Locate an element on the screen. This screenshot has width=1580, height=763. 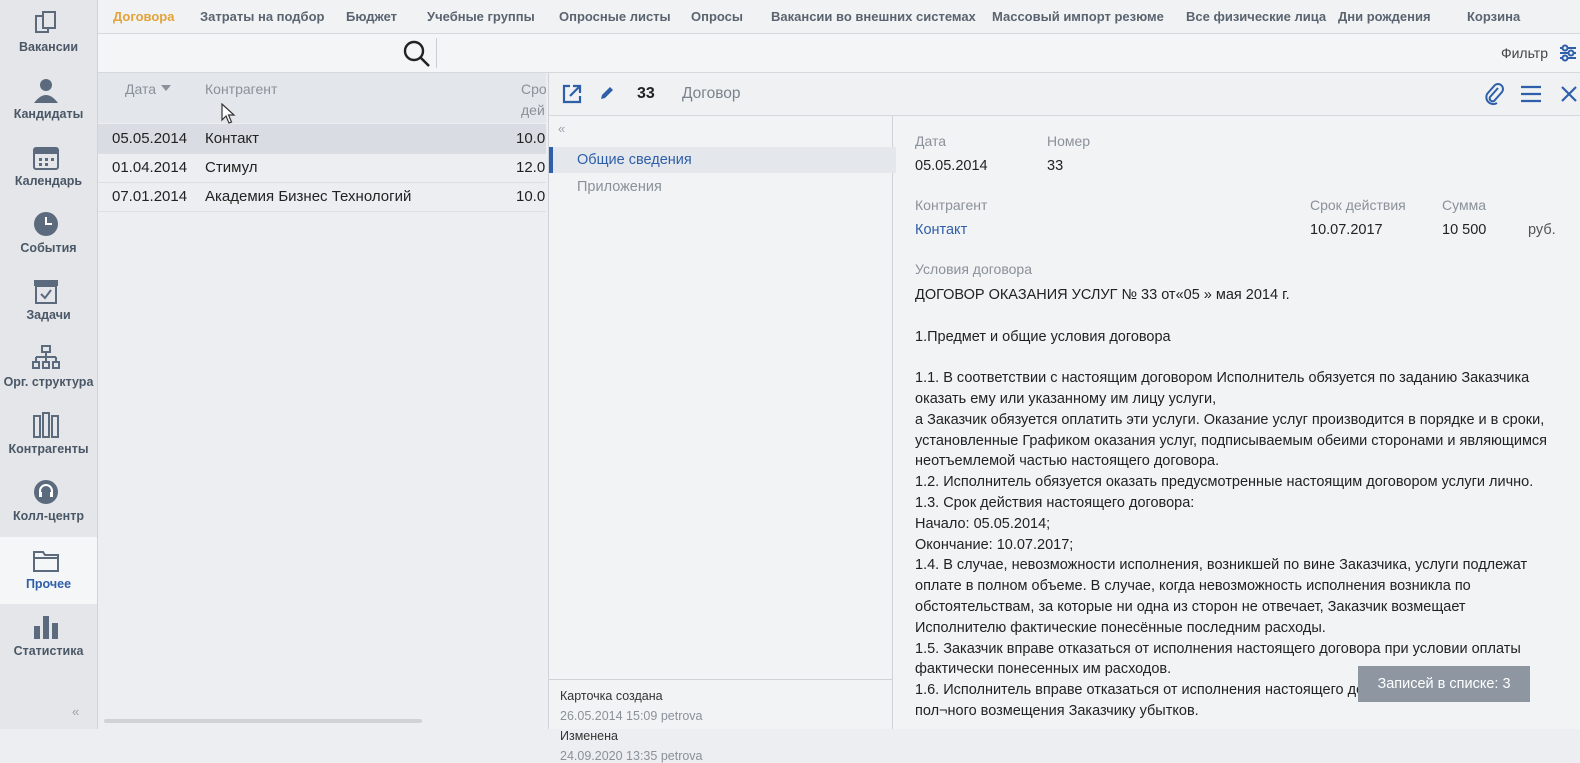
filter-sliders-icon is located at coordinates (1568, 53).